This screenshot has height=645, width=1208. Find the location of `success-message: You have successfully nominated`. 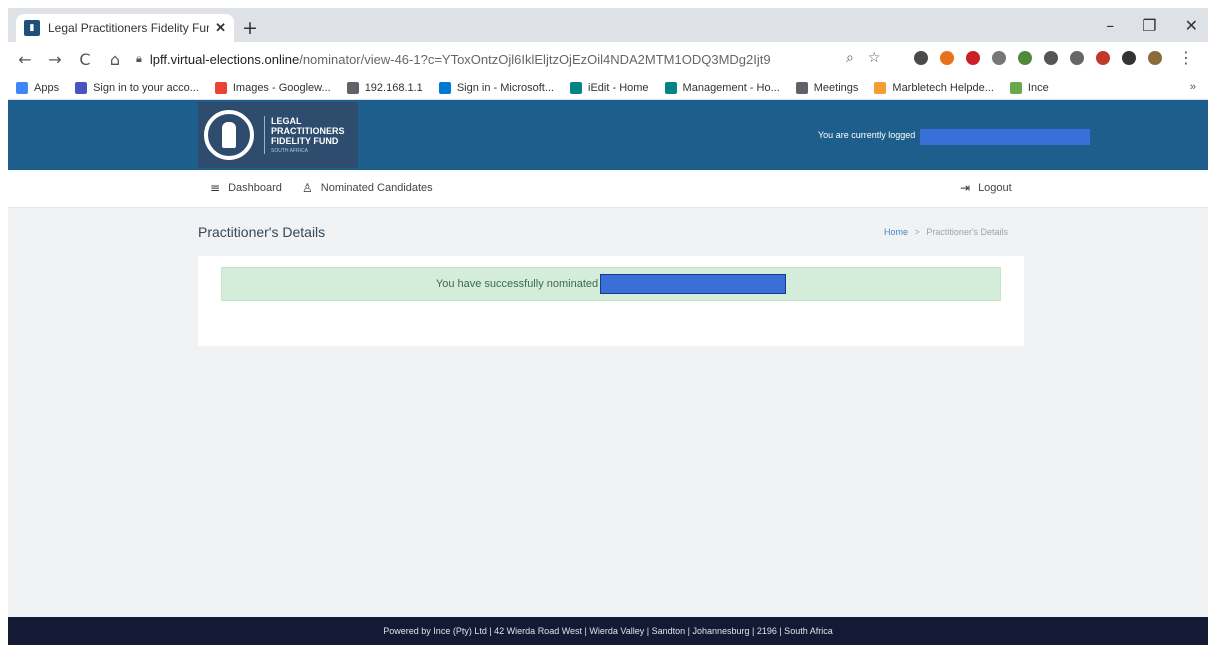

success-message: You have successfully nominated is located at coordinates (517, 284).